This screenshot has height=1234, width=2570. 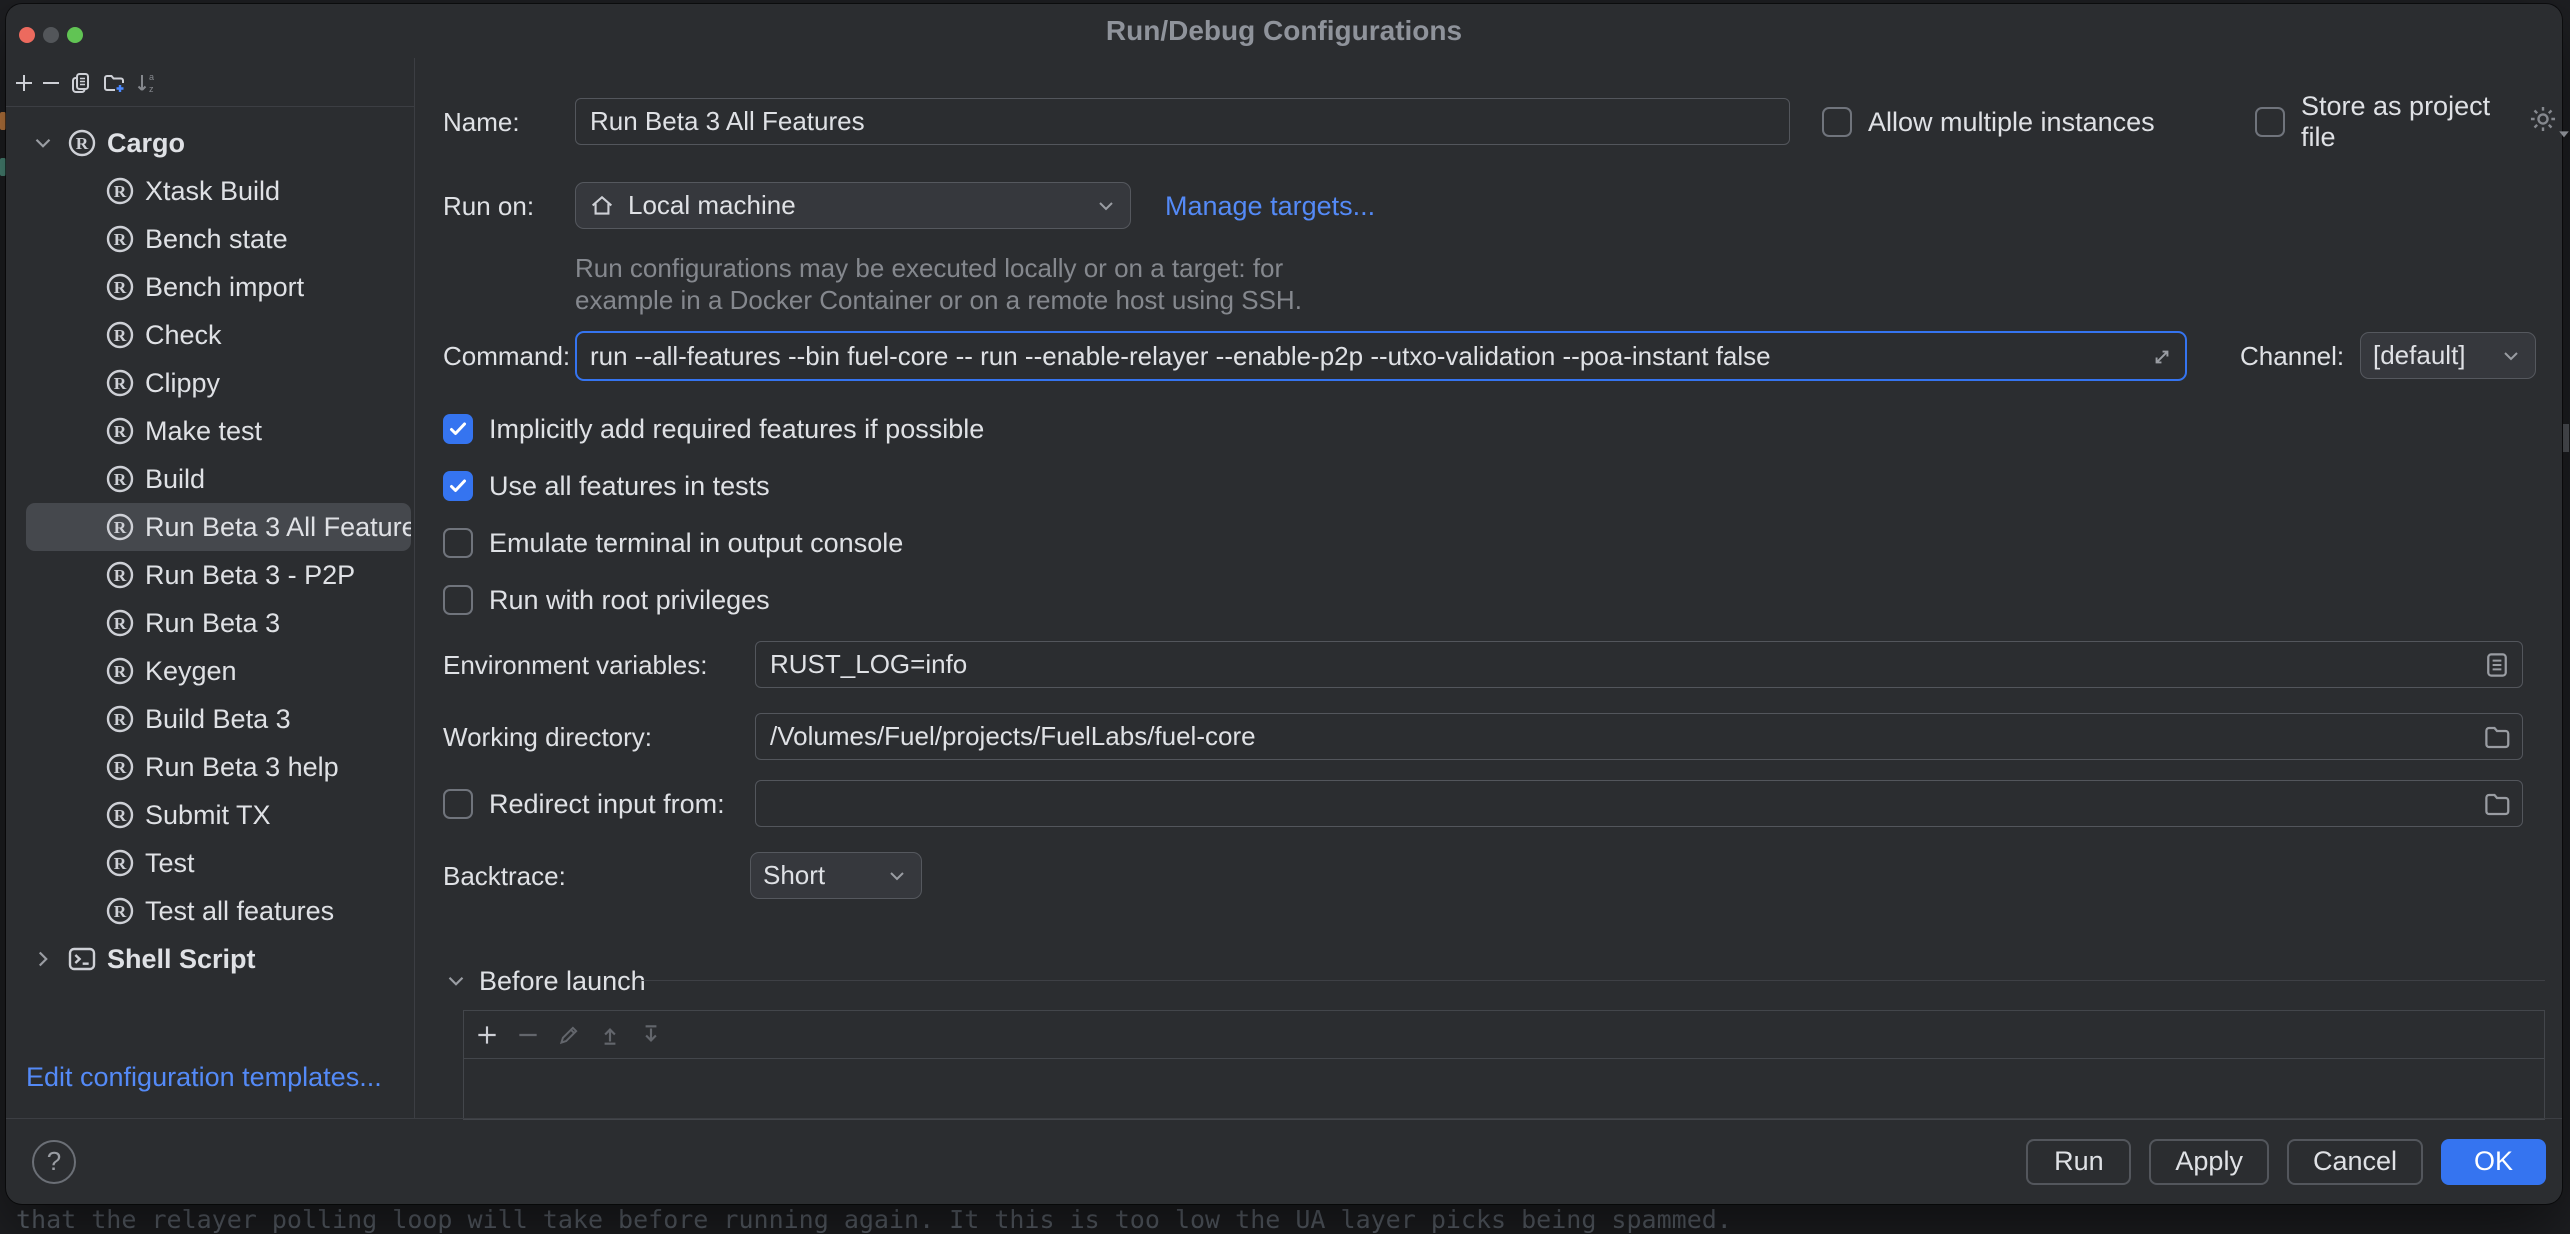 I want to click on implicit-features-checkbox, so click(x=458, y=429).